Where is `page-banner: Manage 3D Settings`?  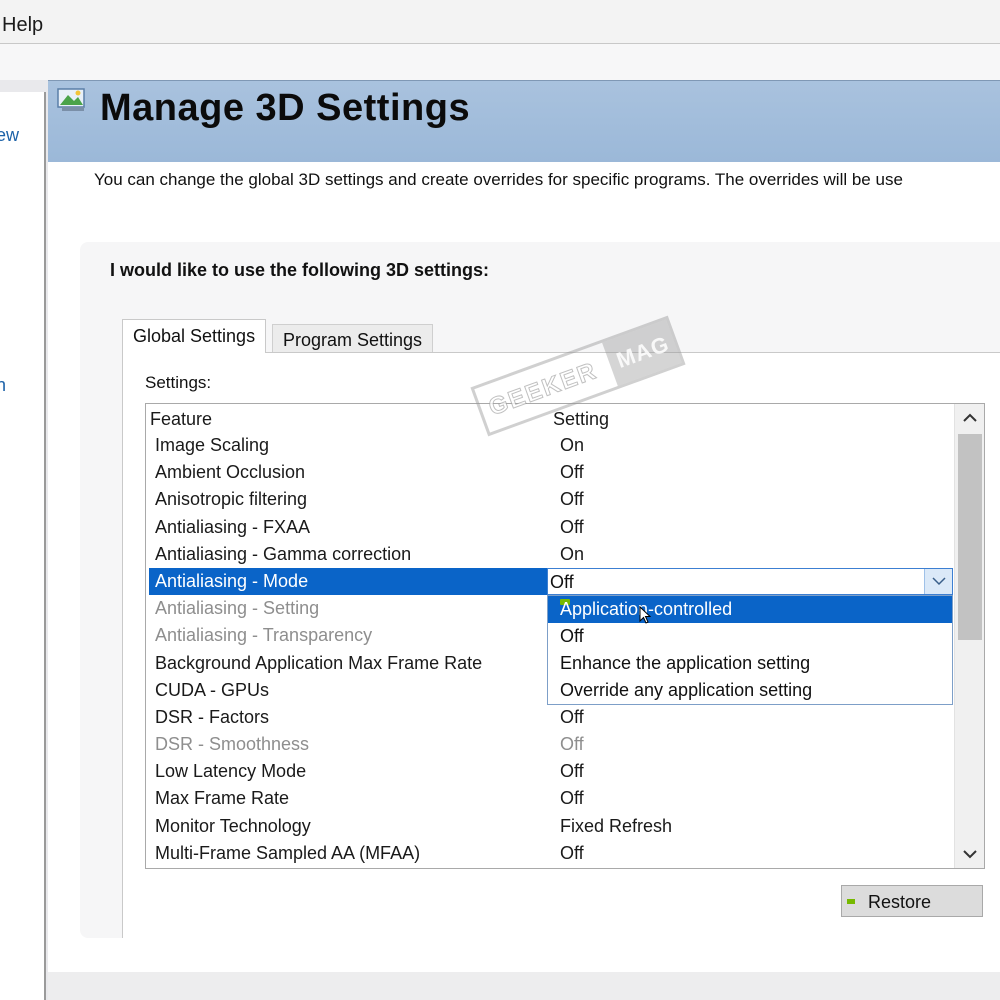 page-banner: Manage 3D Settings is located at coordinates (524, 121).